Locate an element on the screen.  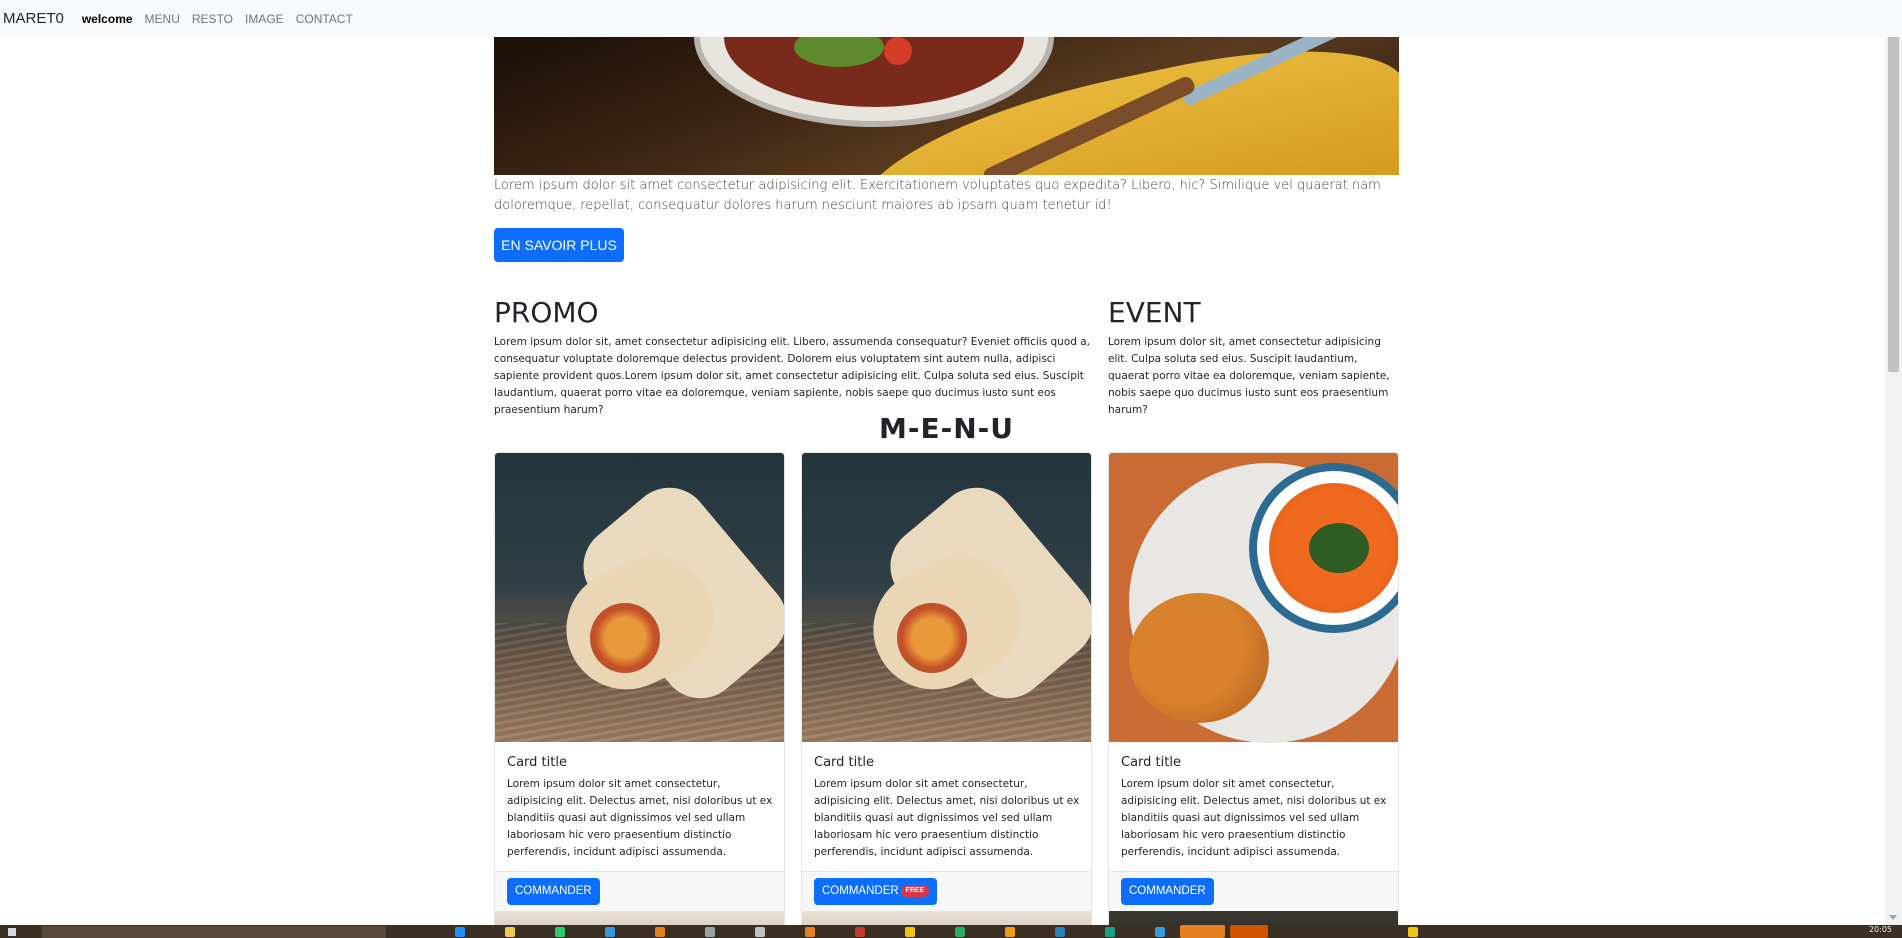
taskbar-clock: 20:05 is located at coordinates (1880, 929).